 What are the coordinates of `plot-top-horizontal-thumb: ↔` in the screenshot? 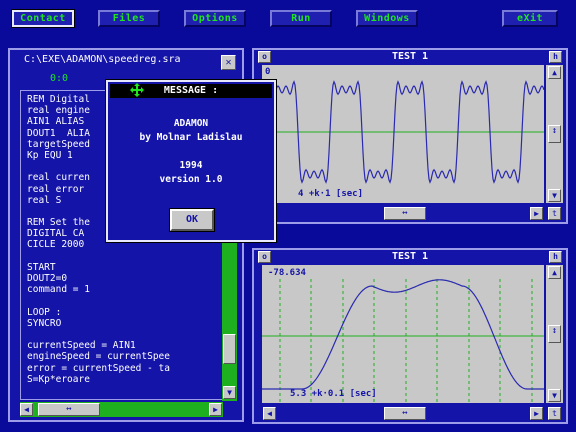 It's located at (405, 213).